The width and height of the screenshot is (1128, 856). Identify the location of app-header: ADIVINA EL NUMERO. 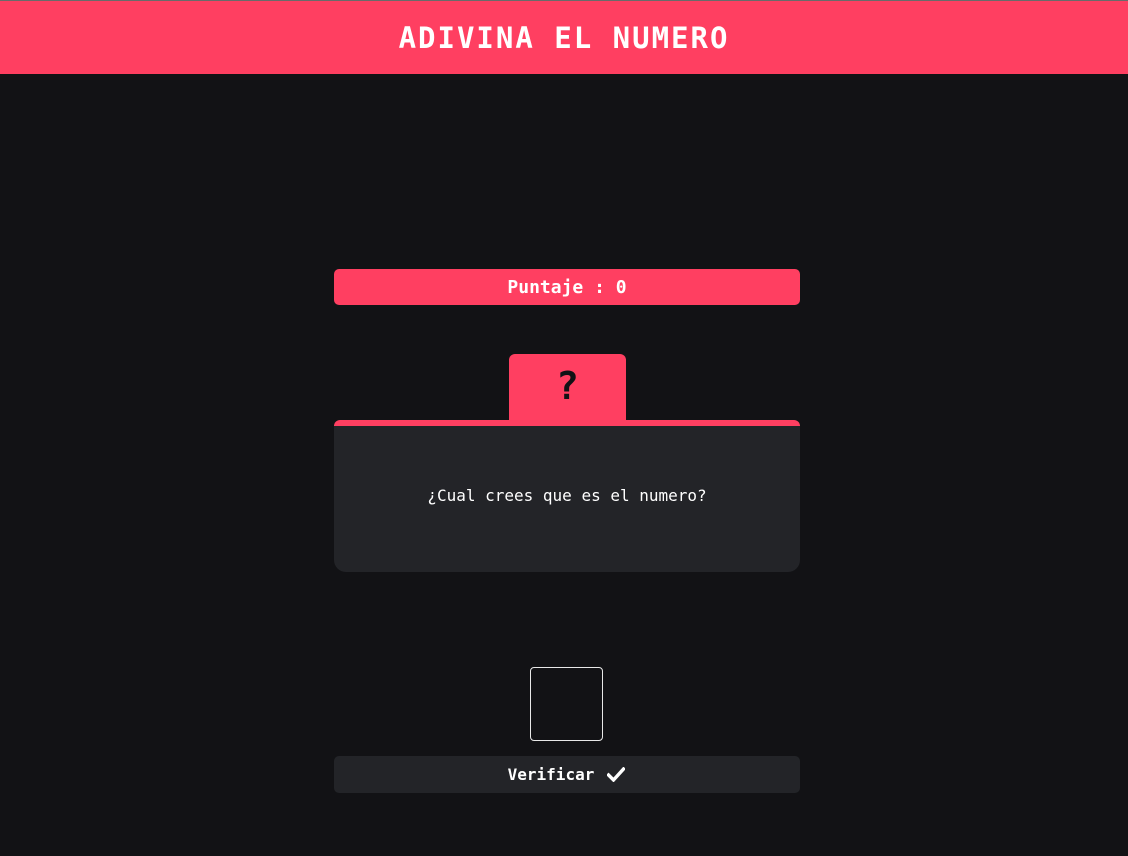
(564, 37).